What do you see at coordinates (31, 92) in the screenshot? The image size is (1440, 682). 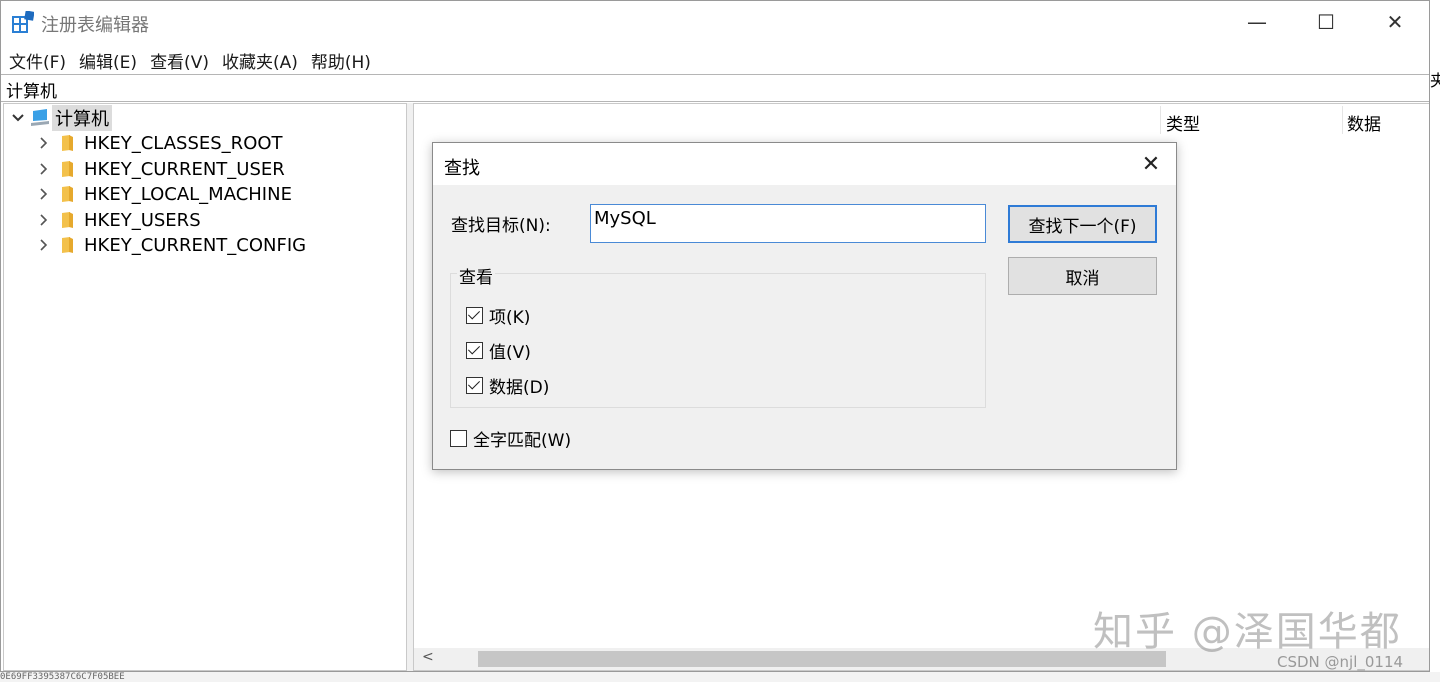 I see `address-path: 计算机` at bounding box center [31, 92].